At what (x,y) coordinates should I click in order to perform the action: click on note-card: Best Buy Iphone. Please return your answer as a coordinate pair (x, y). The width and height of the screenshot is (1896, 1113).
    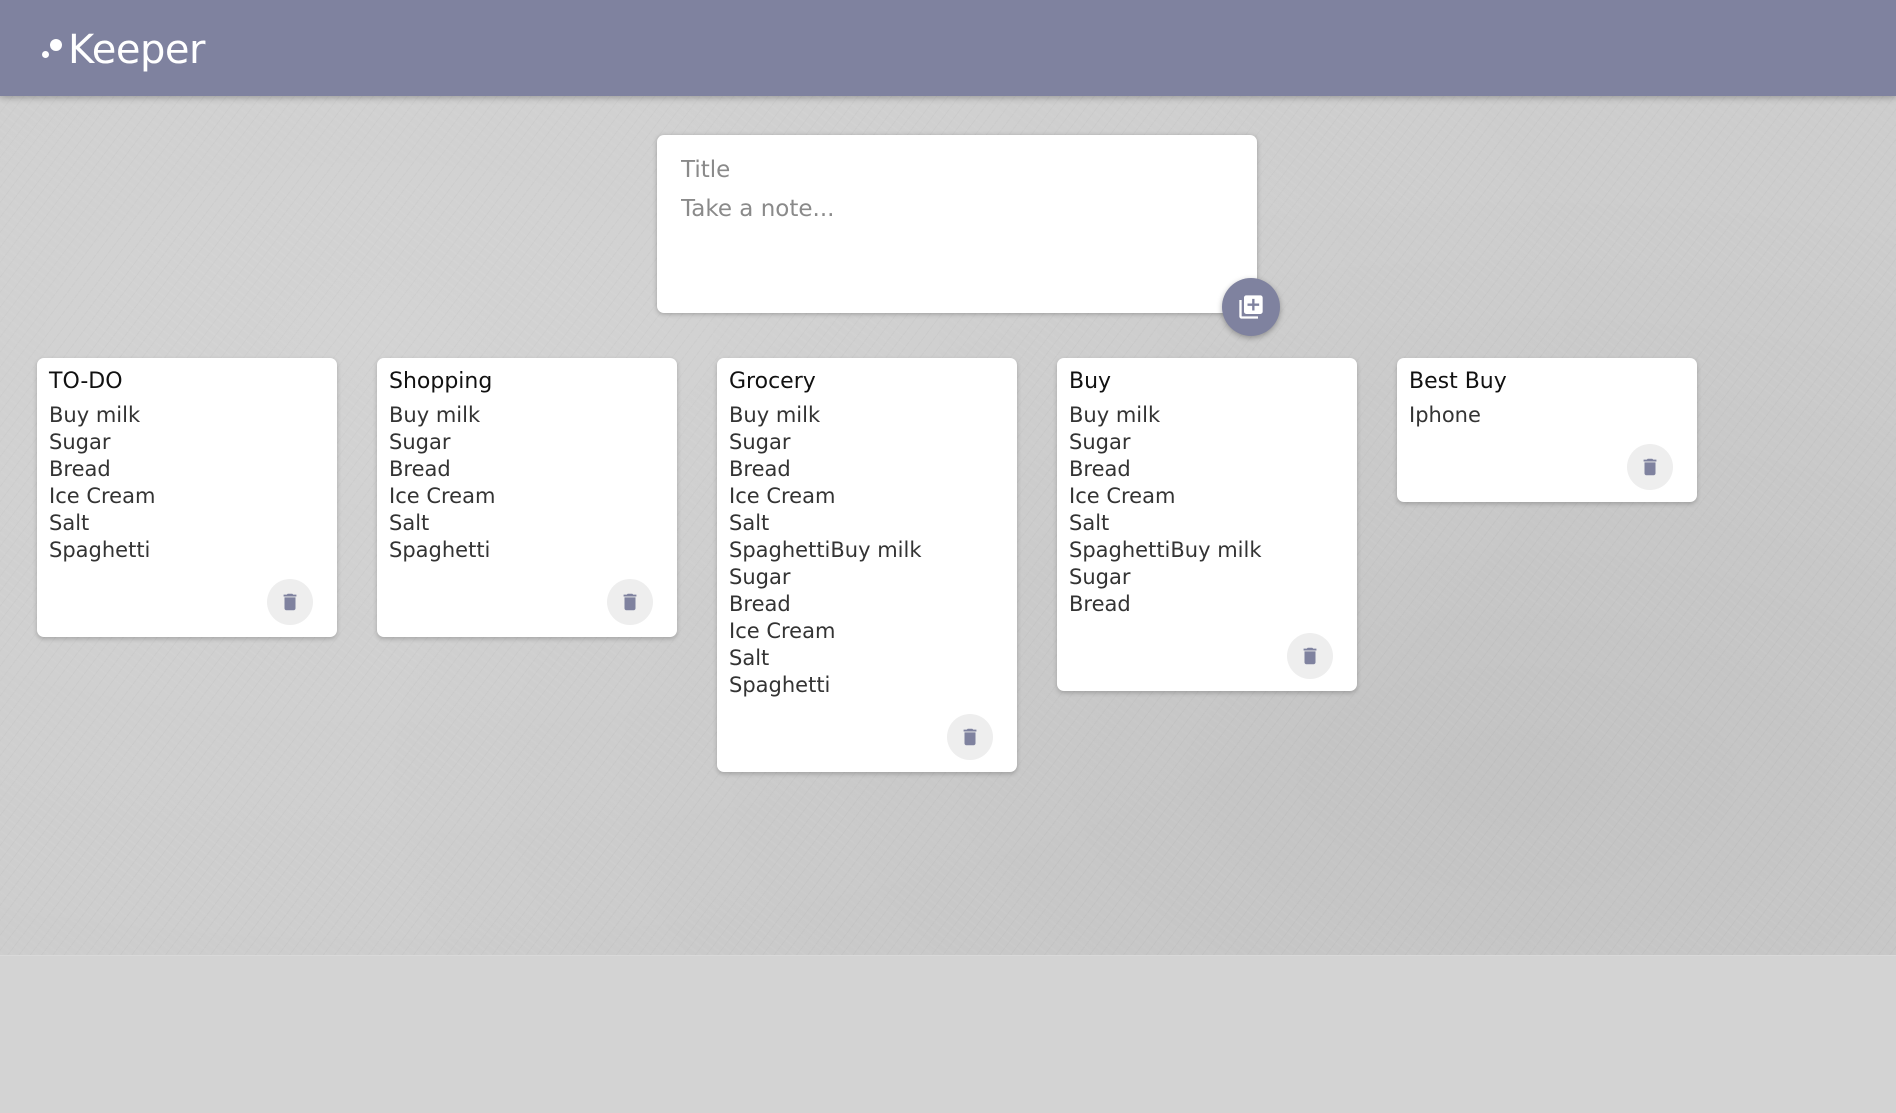
    Looking at the image, I should click on (1547, 430).